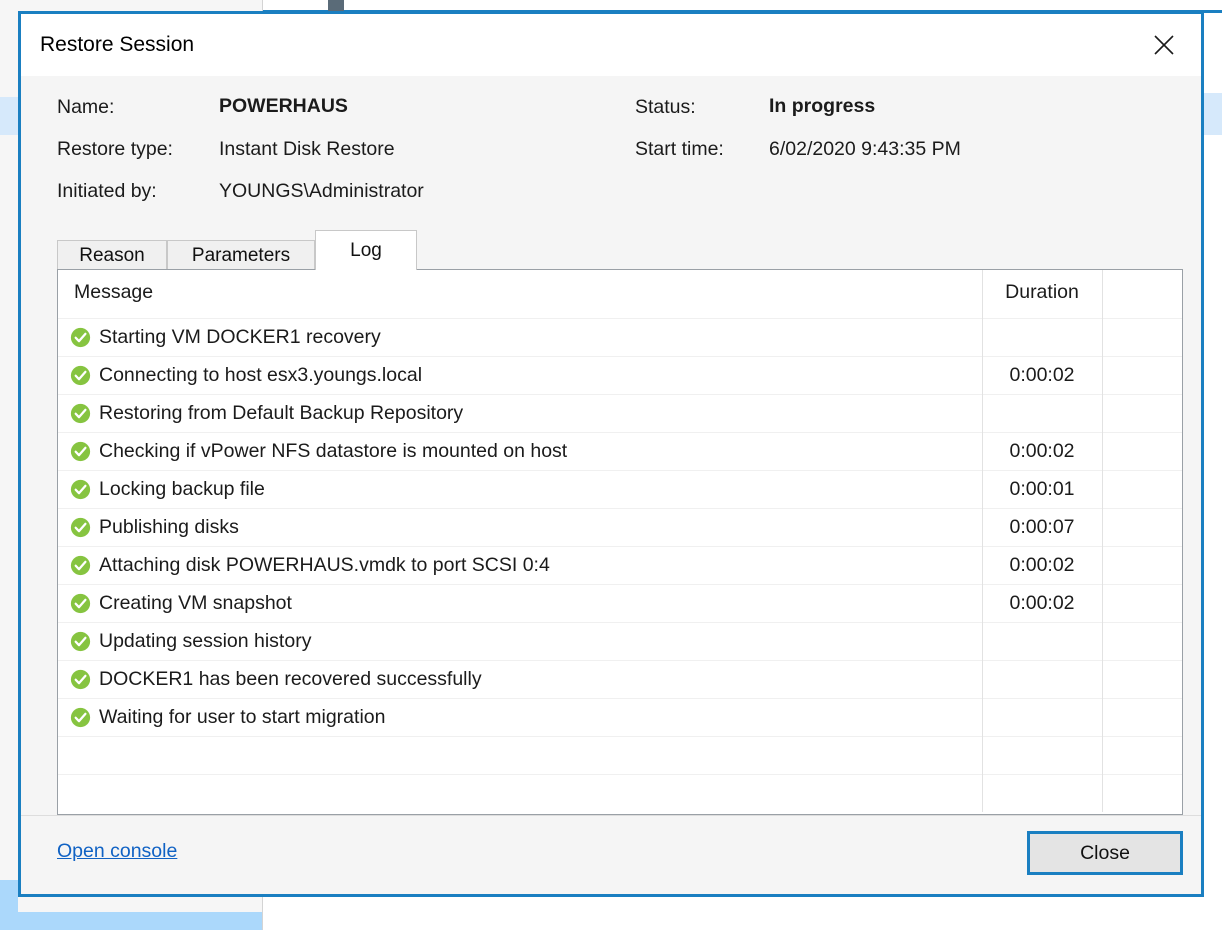 The image size is (1222, 930). What do you see at coordinates (205, 640) in the screenshot?
I see `log-message-text: Updating session history` at bounding box center [205, 640].